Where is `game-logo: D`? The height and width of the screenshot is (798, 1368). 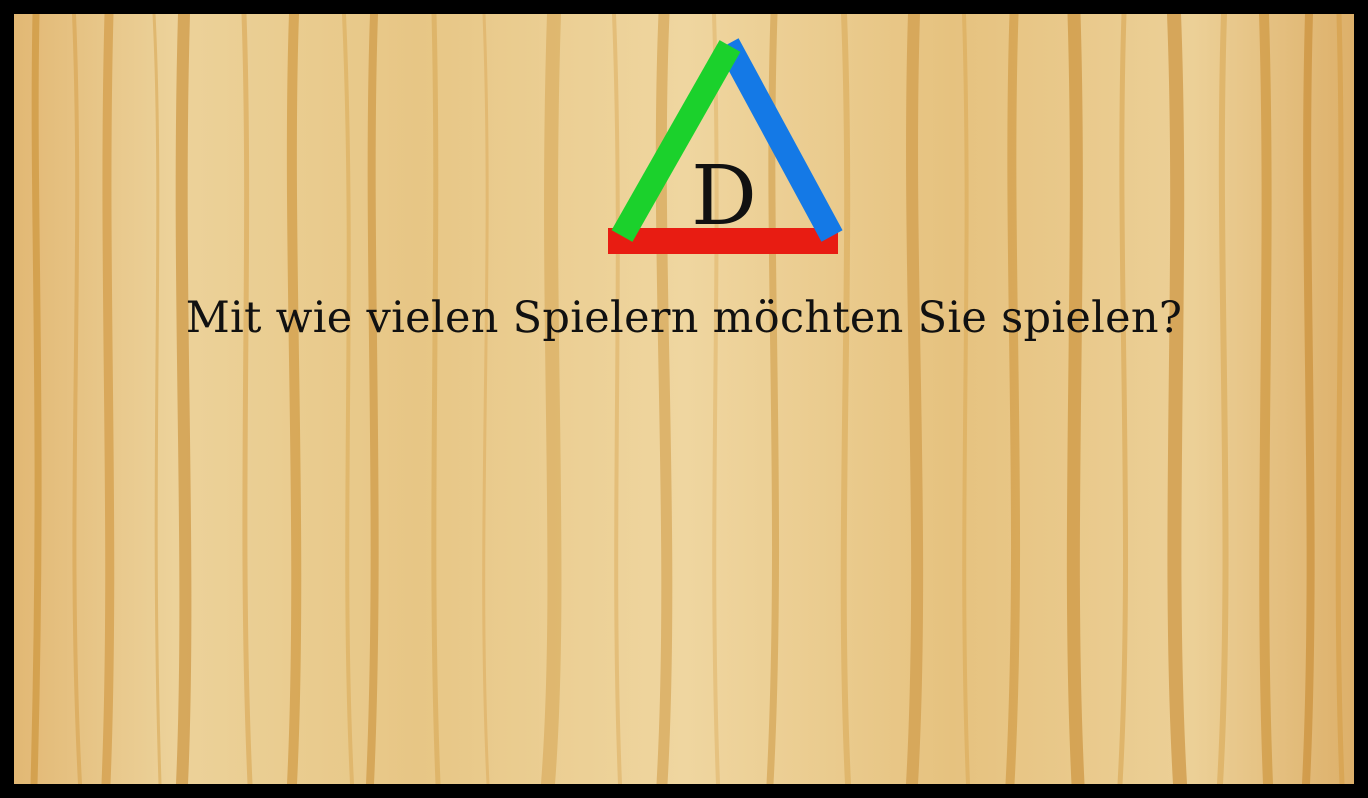
game-logo: D is located at coordinates (724, 148).